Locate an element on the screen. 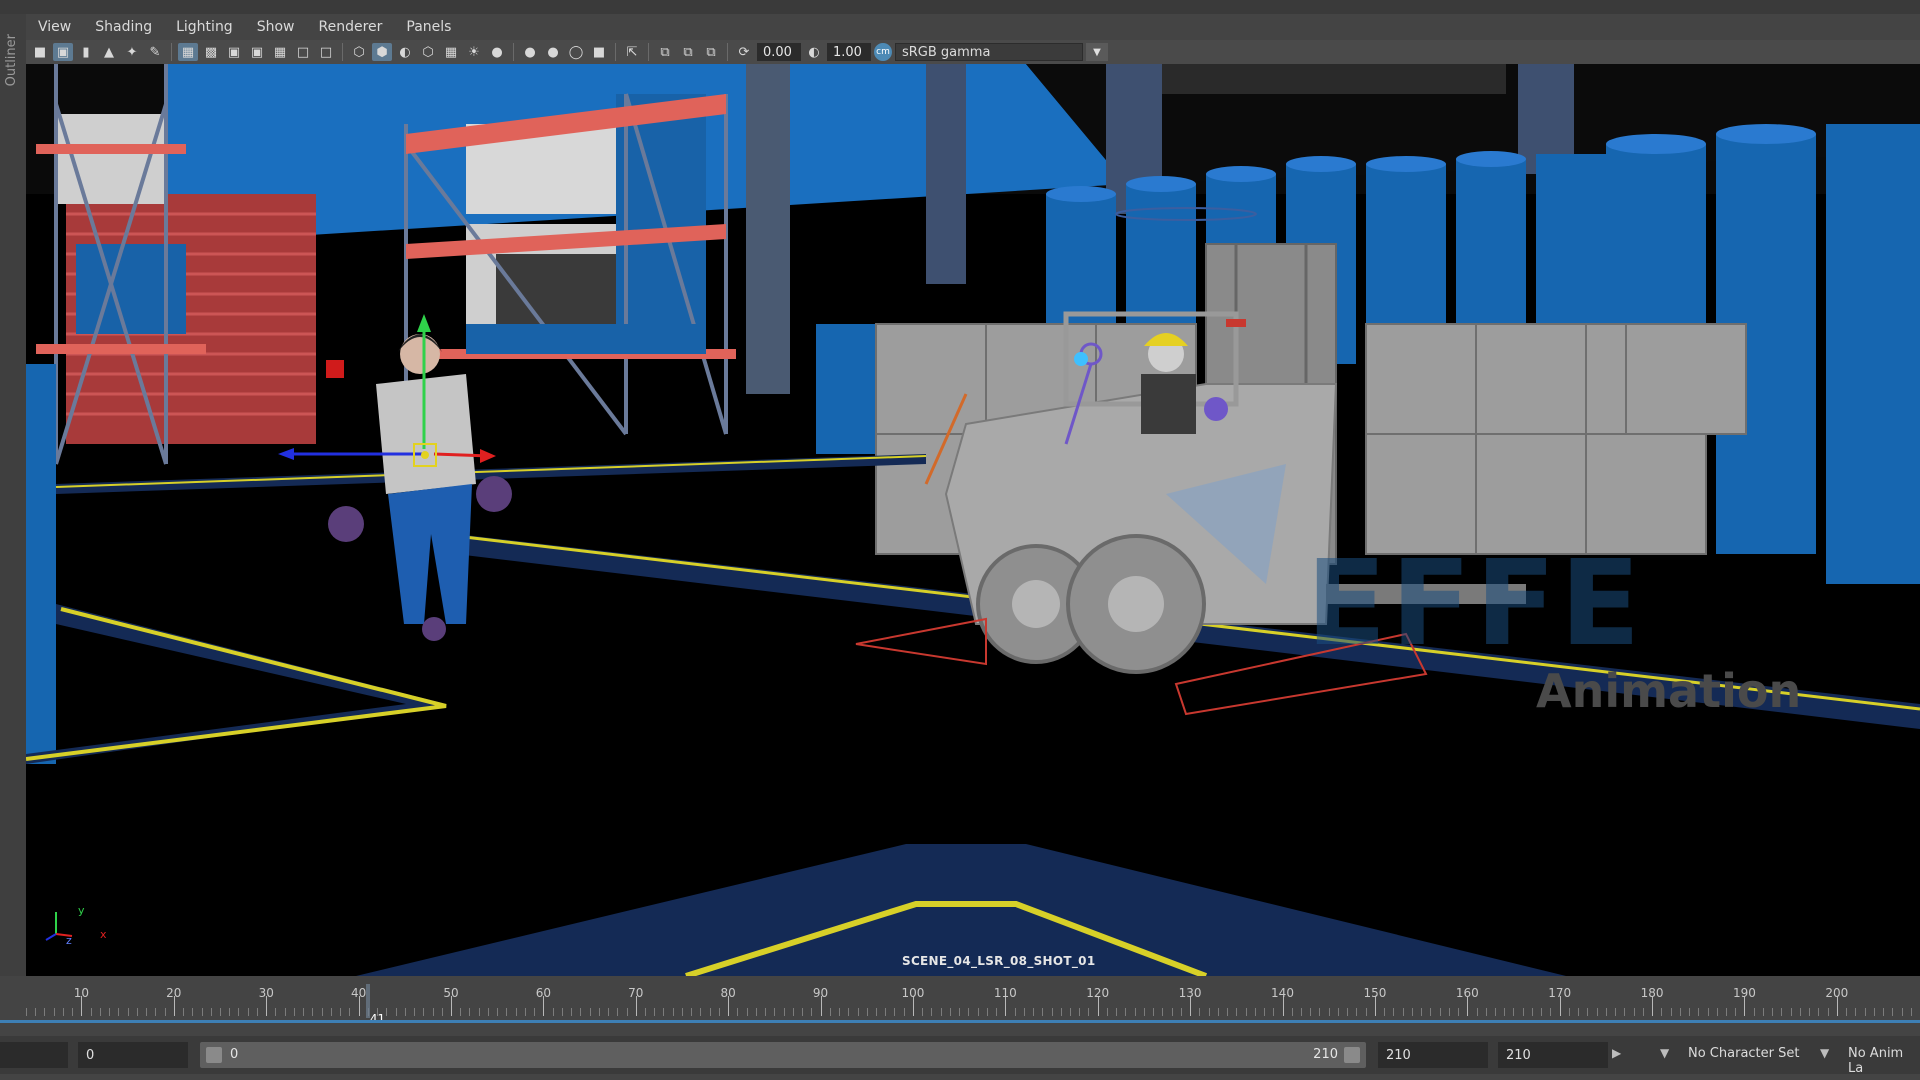 This screenshot has width=1920, height=1080. color-management-toggle: cm is located at coordinates (883, 52).